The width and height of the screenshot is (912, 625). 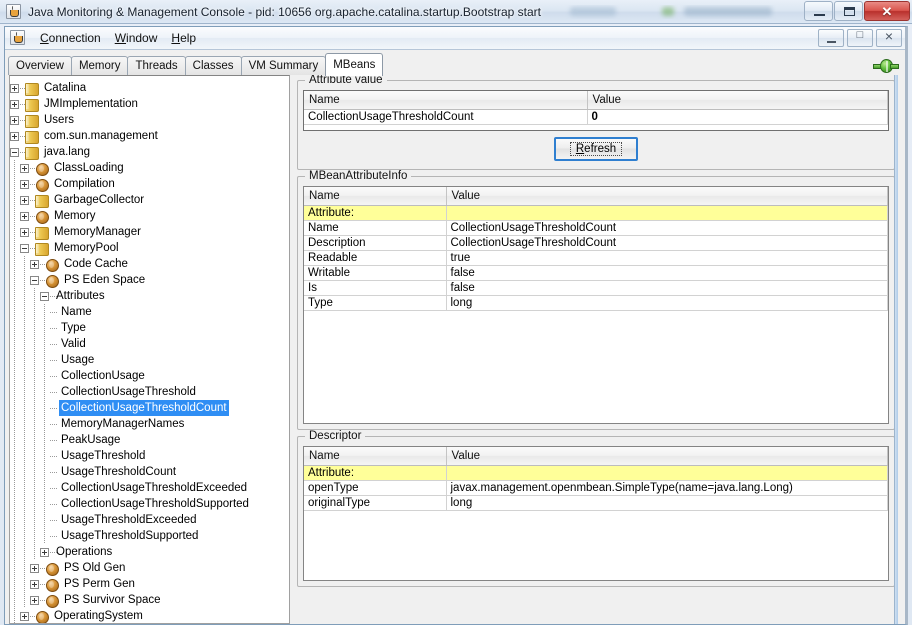 I want to click on table-row: Type long, so click(x=596, y=303).